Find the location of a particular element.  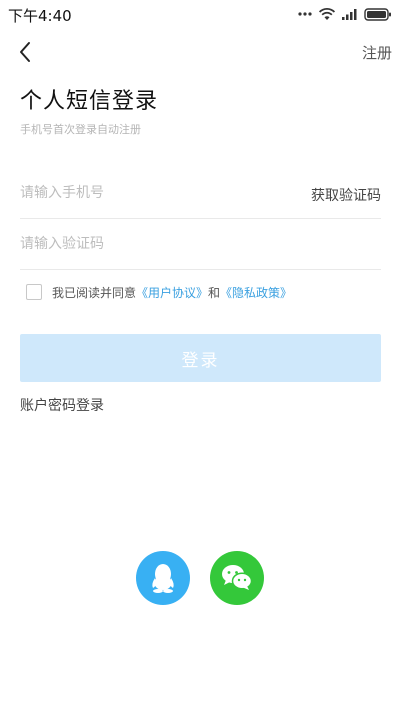

get-code-button: 获取验证码 is located at coordinates (346, 195).